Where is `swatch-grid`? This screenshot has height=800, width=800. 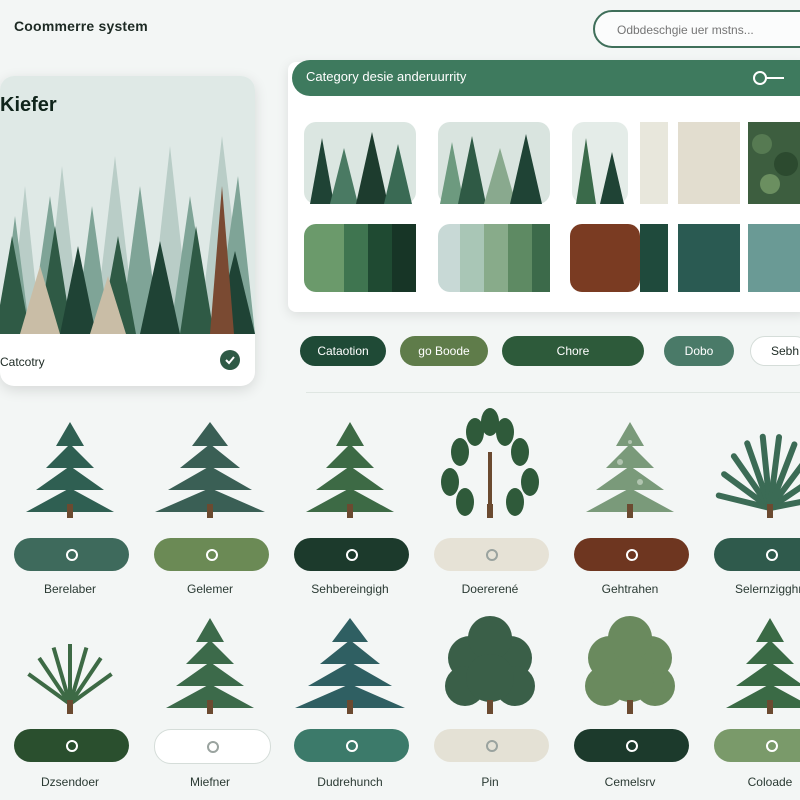 swatch-grid is located at coordinates (552, 207).